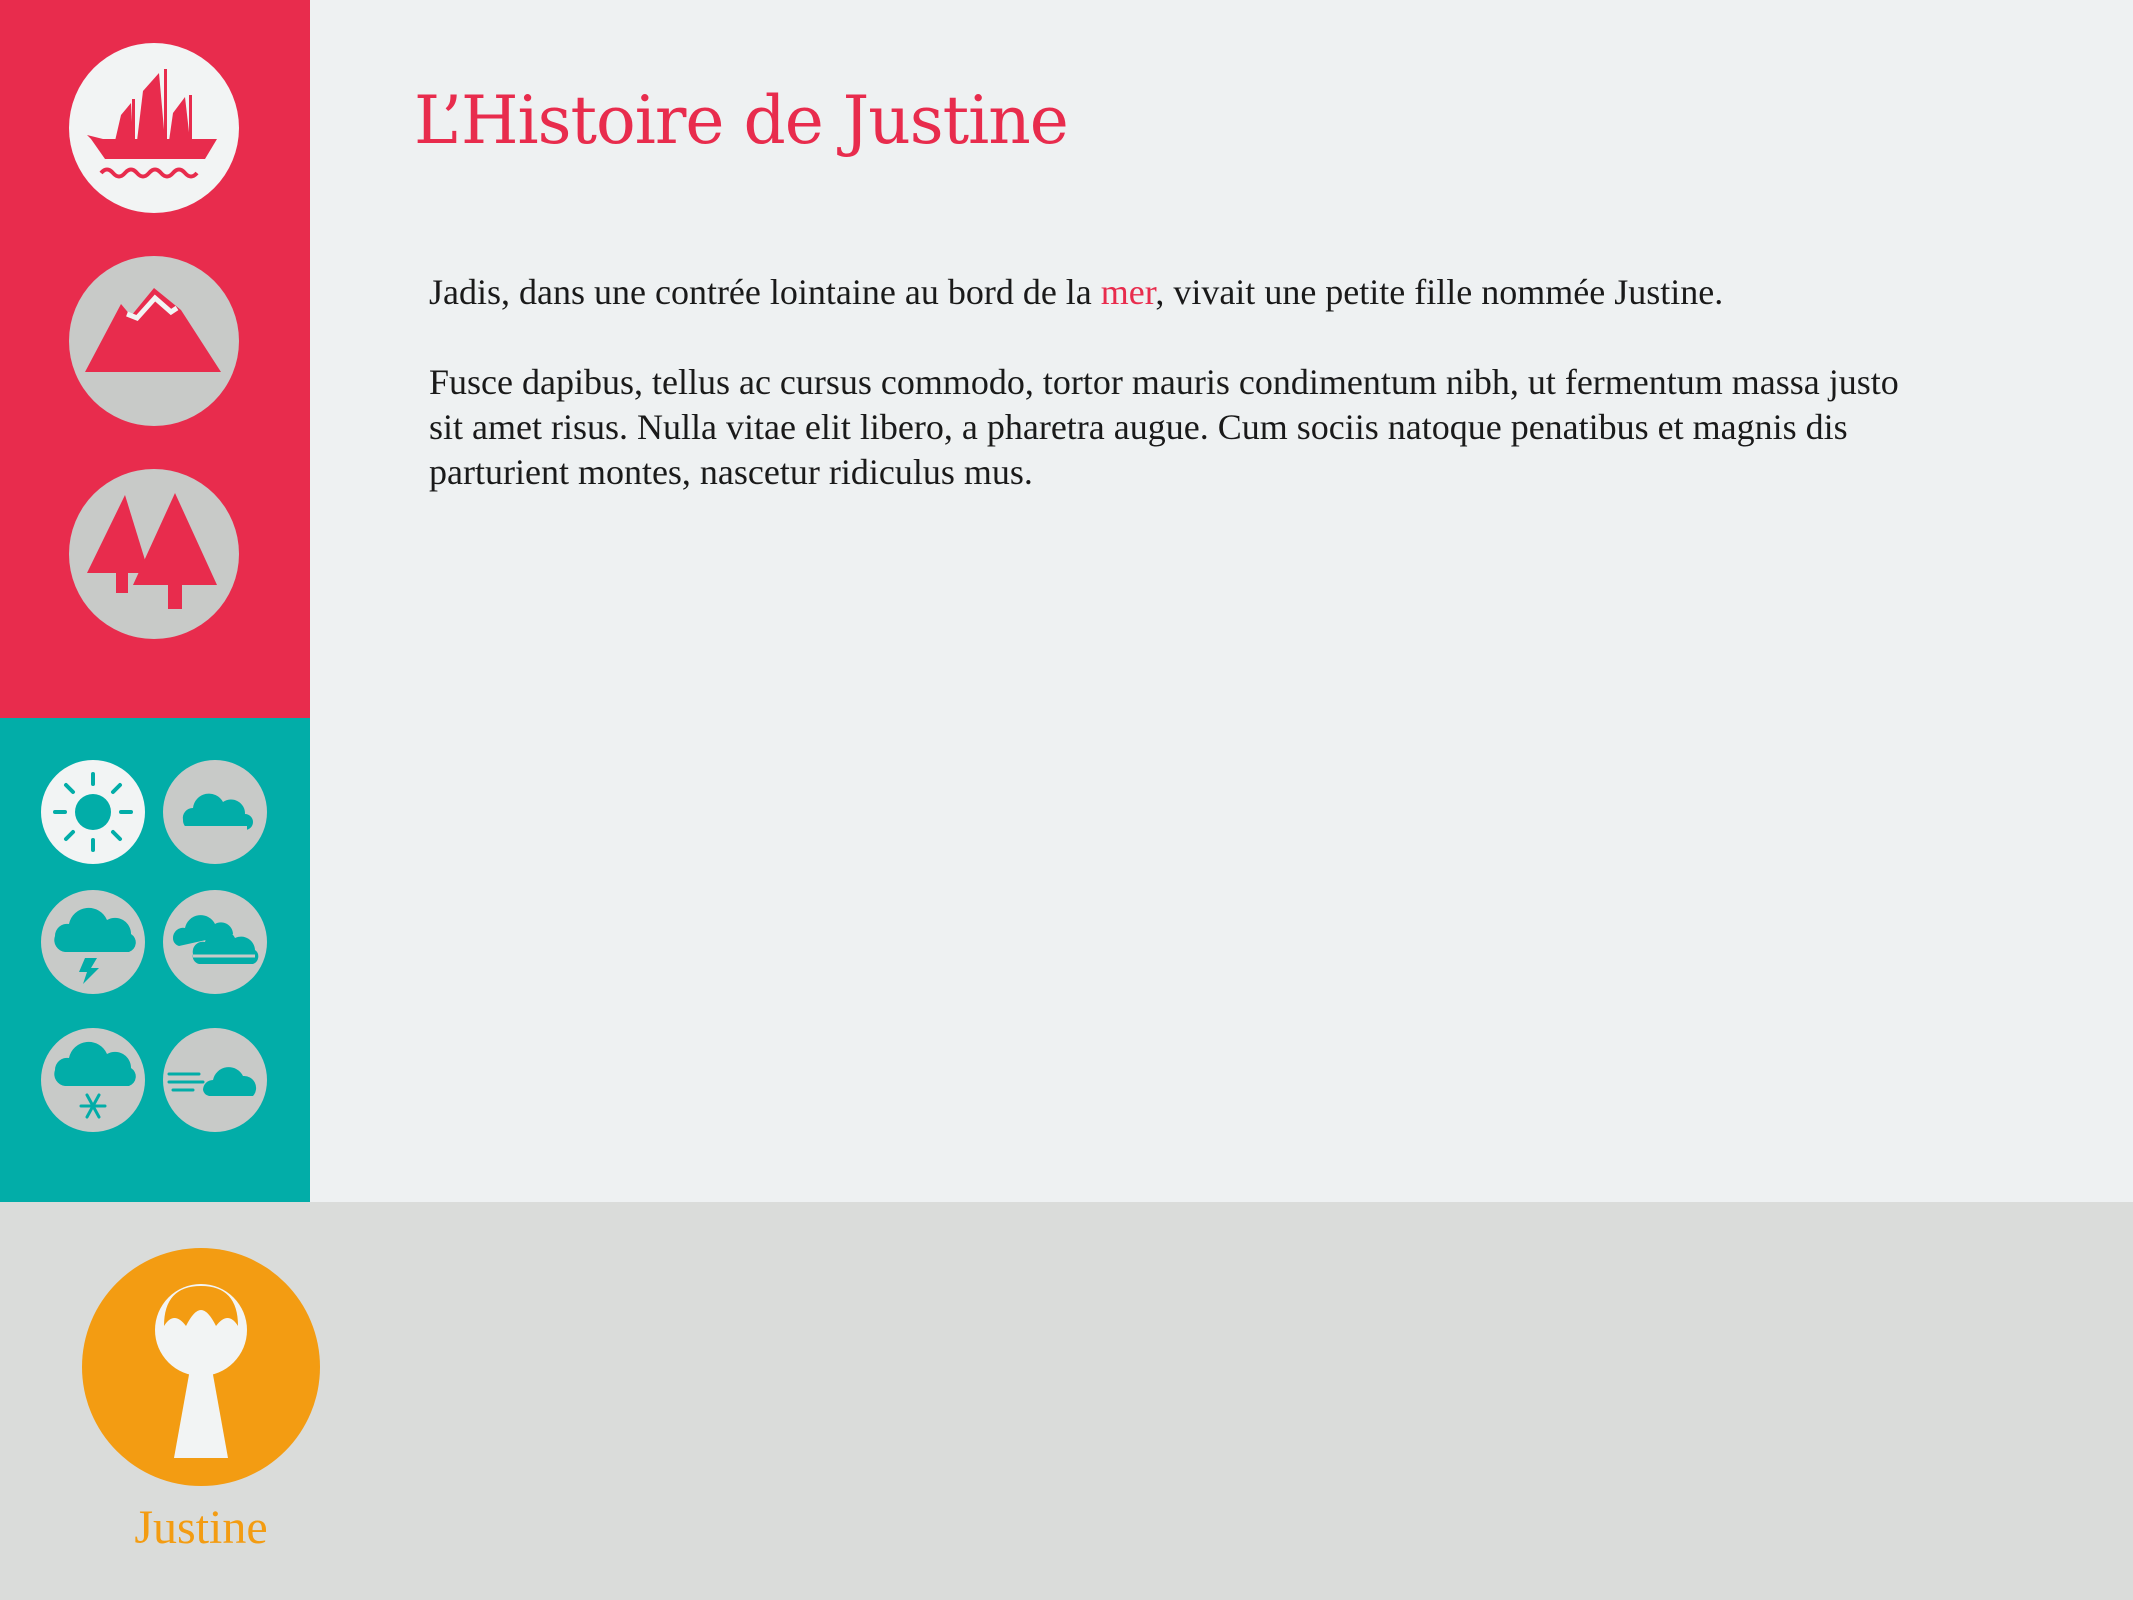  I want to click on scene-sidebar, so click(155, 359).